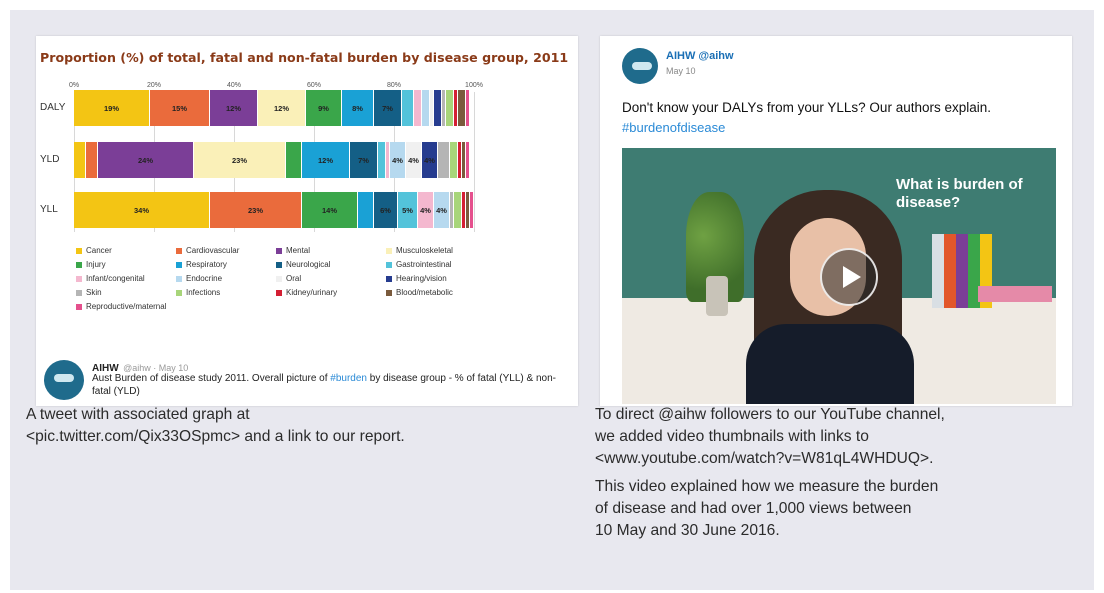  I want to click on legend-item: Mental, so click(293, 250).